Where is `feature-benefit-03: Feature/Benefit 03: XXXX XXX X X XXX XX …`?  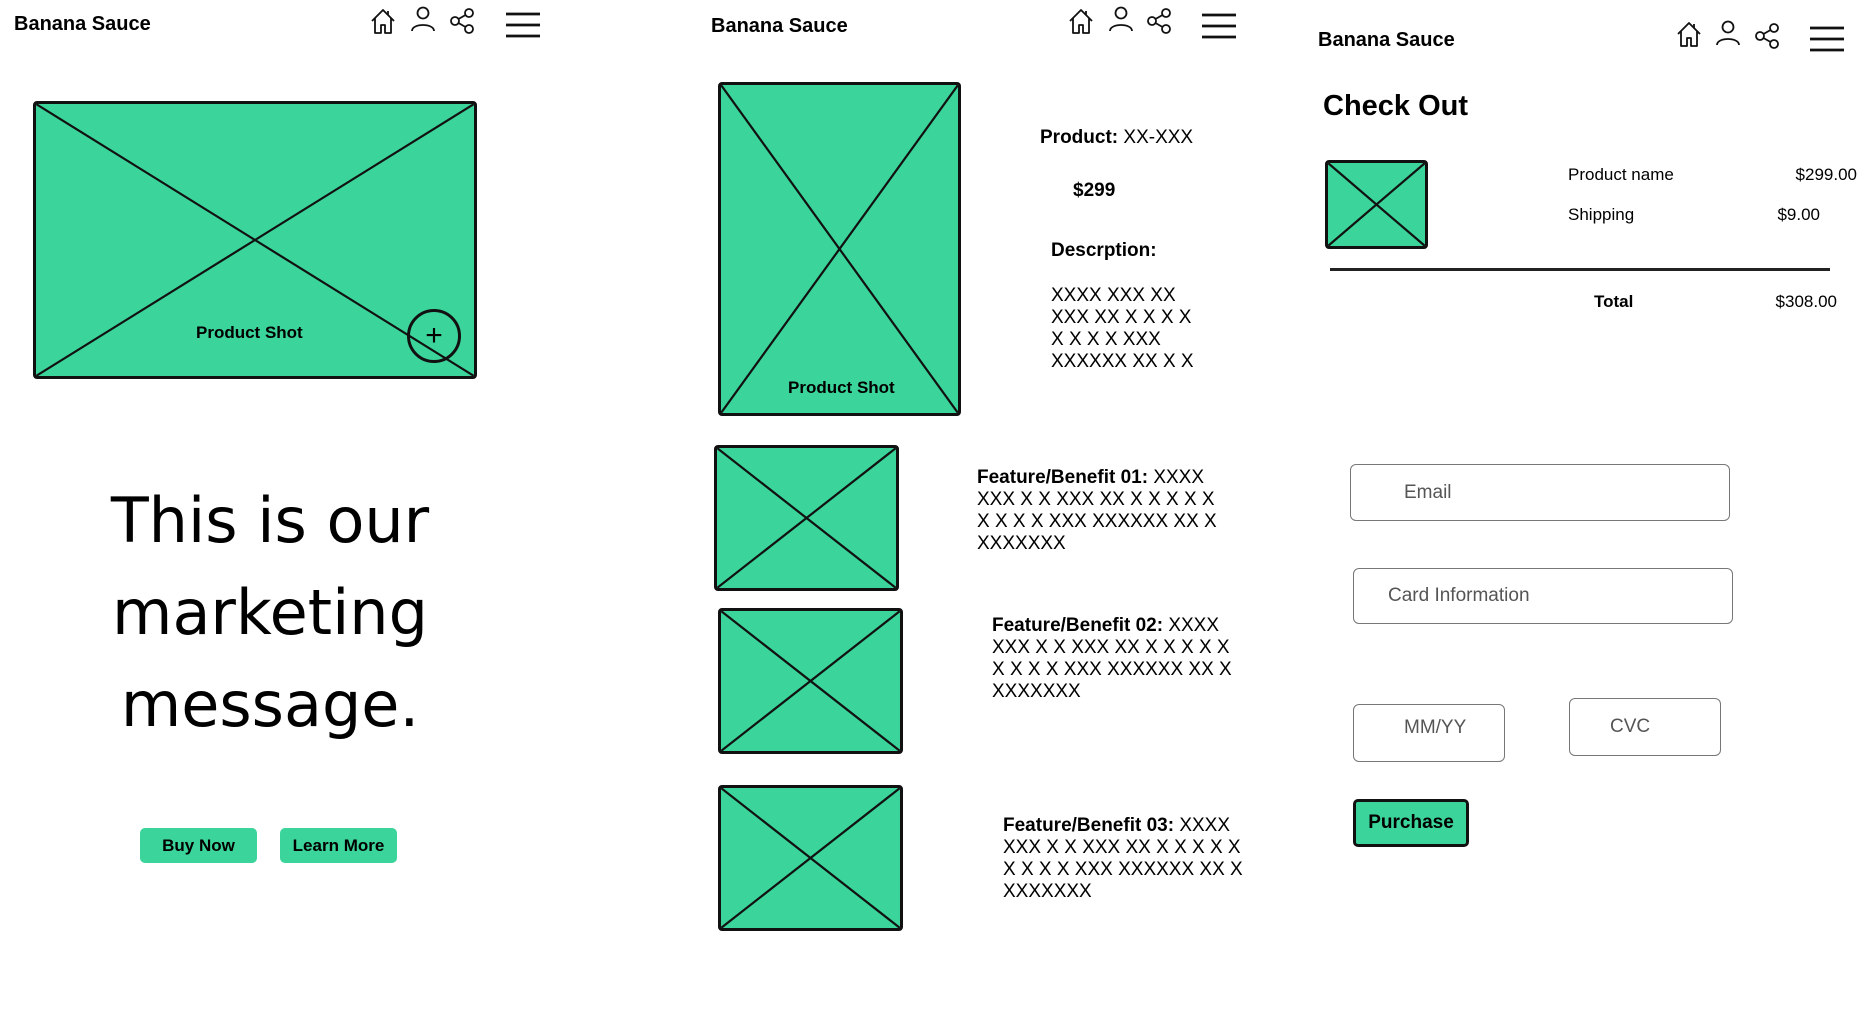
feature-benefit-03: Feature/Benefit 03: XXXX XXX X X XXX XX … is located at coordinates (1123, 859).